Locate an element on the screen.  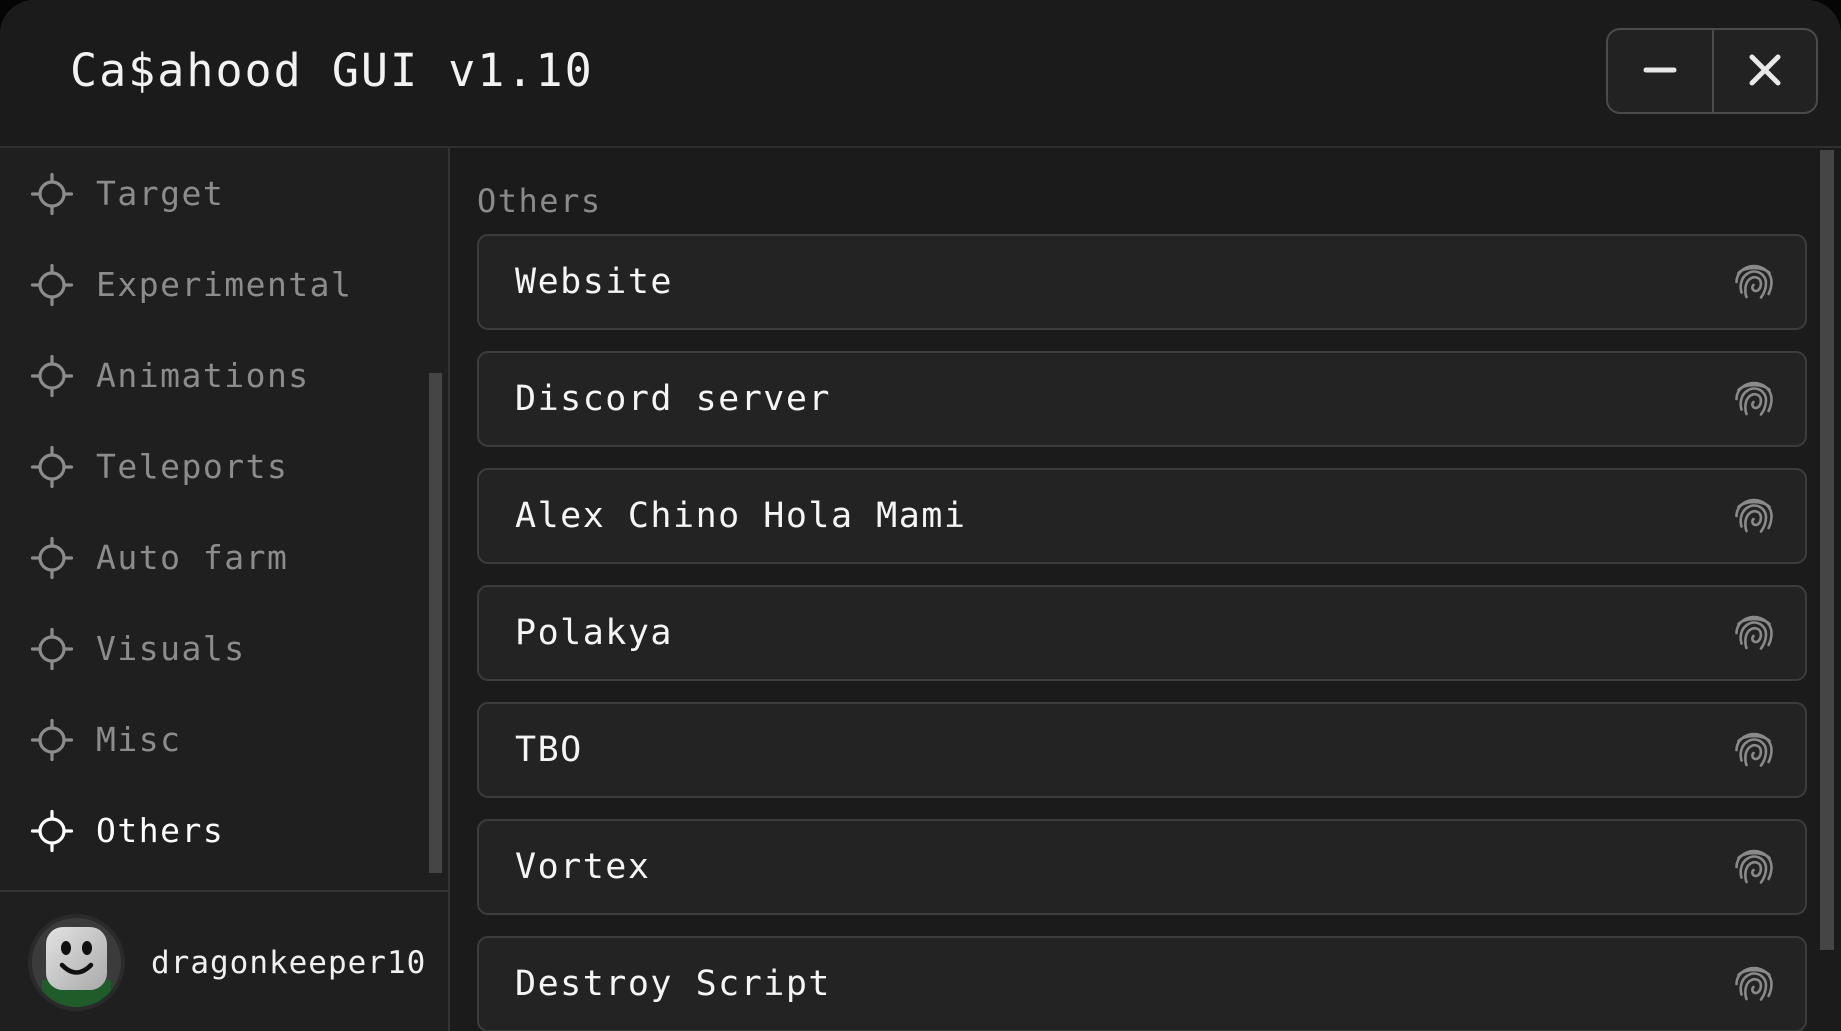
content-scrollbar is located at coordinates (1827, 550).